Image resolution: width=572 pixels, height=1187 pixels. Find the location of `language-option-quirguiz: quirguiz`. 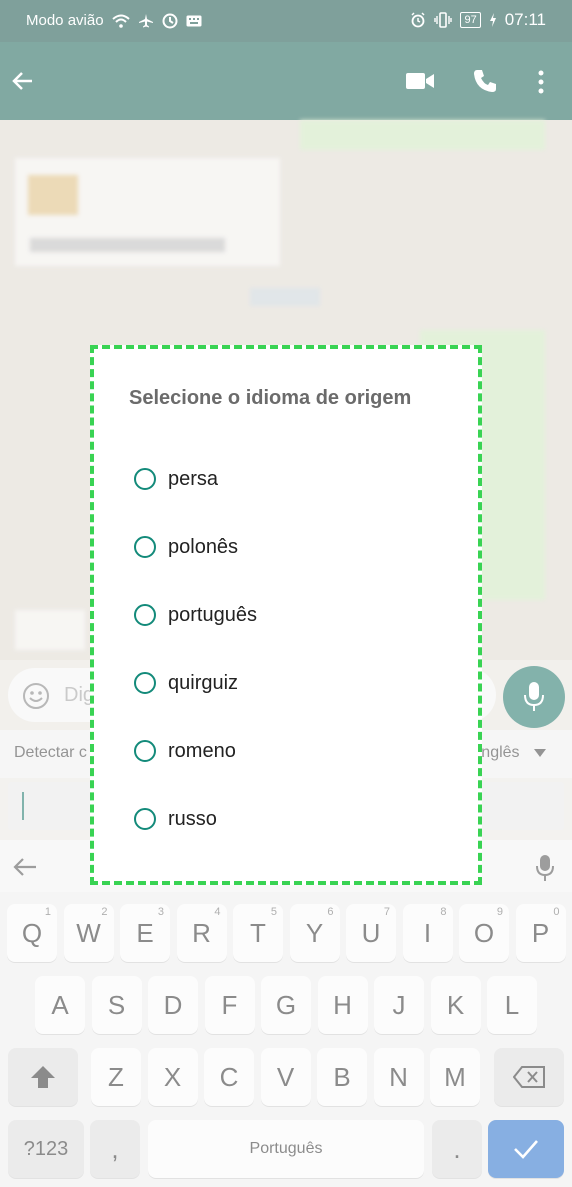

language-option-quirguiz: quirguiz is located at coordinates (186, 683).